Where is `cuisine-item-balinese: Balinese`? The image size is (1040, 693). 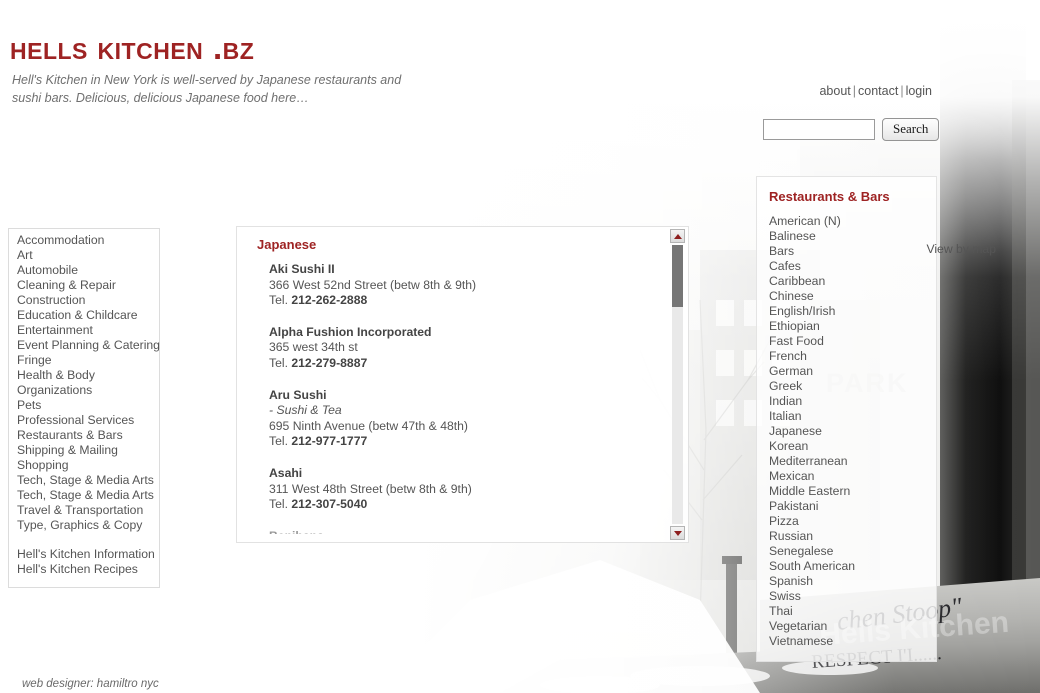
cuisine-item-balinese: Balinese is located at coordinates (846, 236).